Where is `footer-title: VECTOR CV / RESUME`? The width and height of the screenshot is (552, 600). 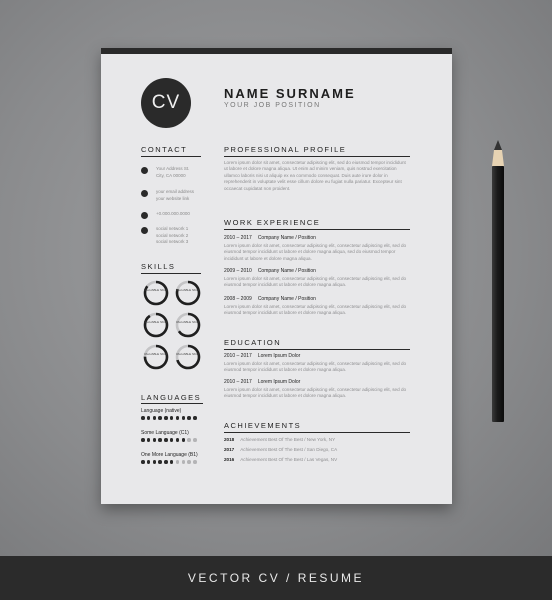
footer-title: VECTOR CV / RESUME is located at coordinates (276, 578).